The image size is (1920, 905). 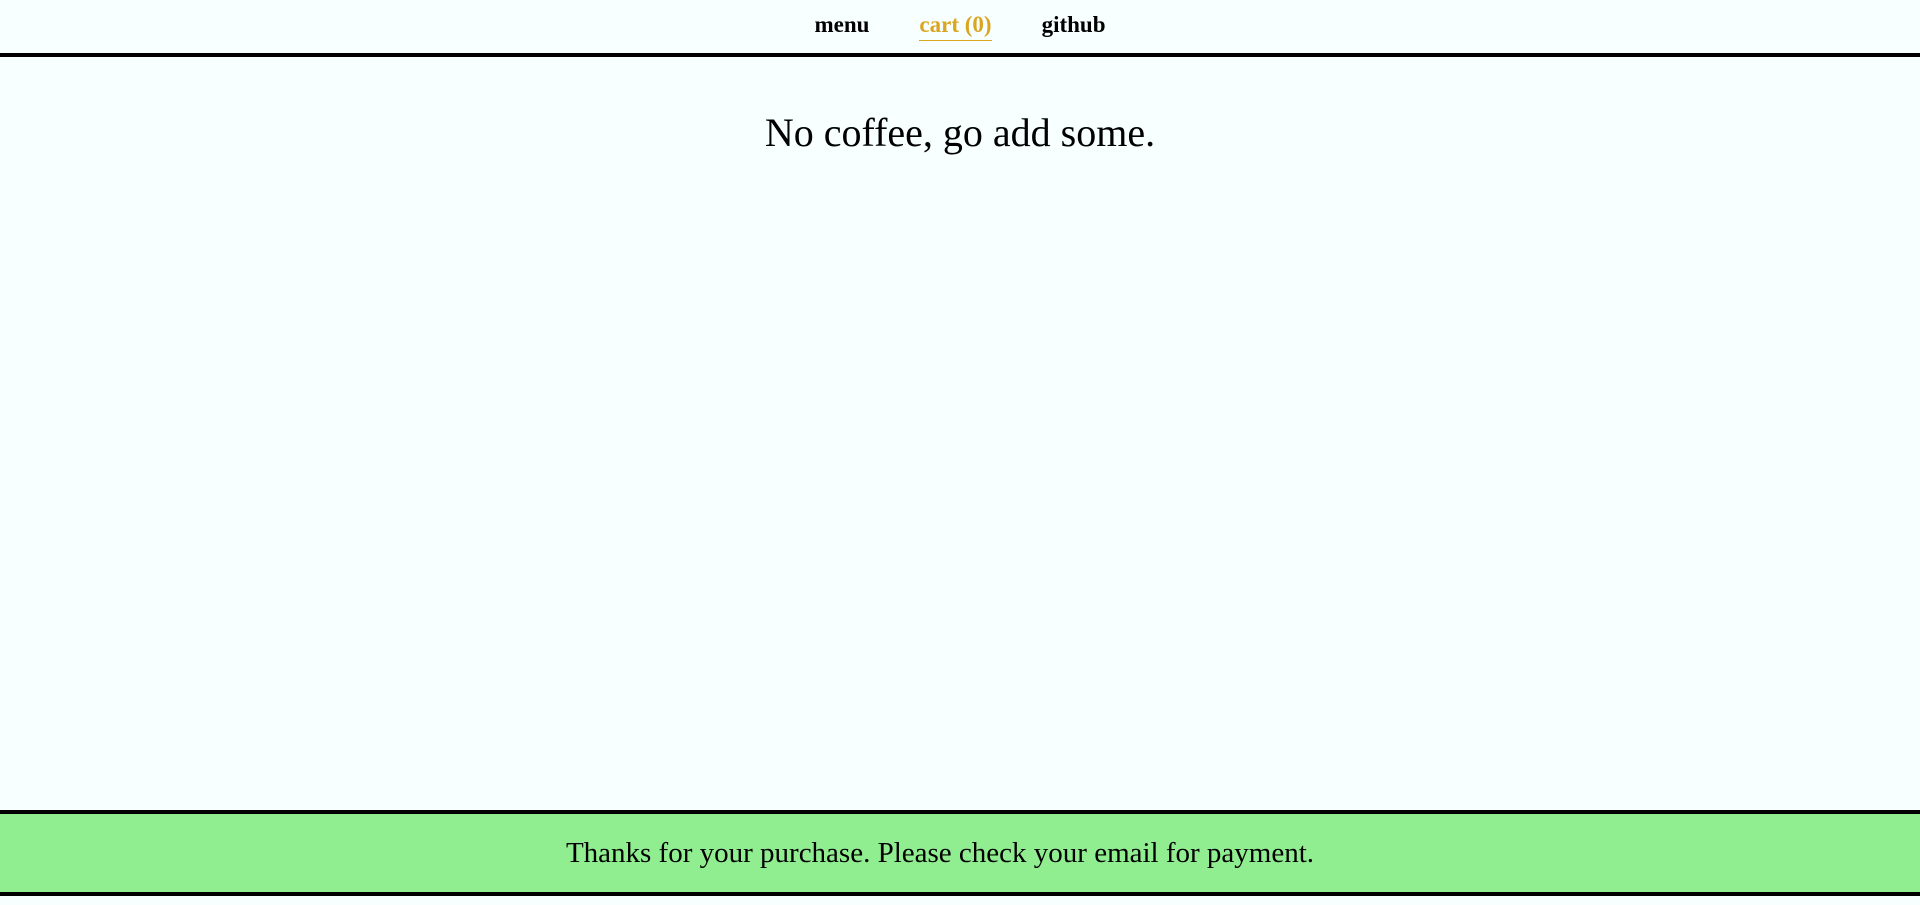 I want to click on empty-cart-message: No coffee, go add some., so click(x=960, y=132).